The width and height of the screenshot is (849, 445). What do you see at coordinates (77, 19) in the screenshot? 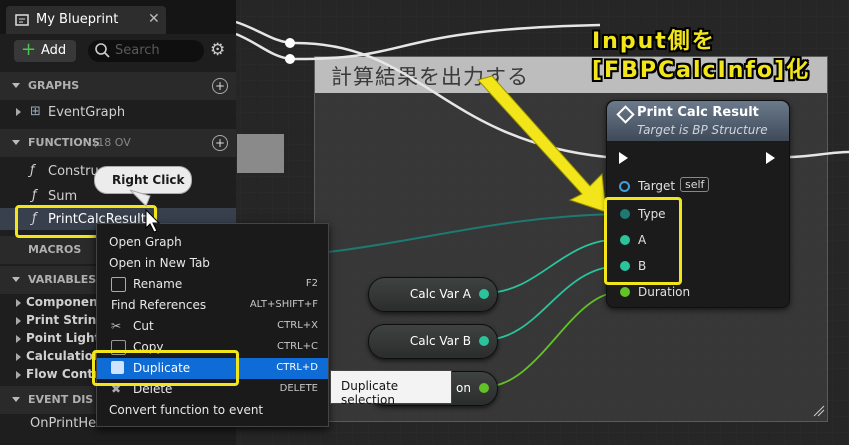
I see `tab-title: My Blueprint` at bounding box center [77, 19].